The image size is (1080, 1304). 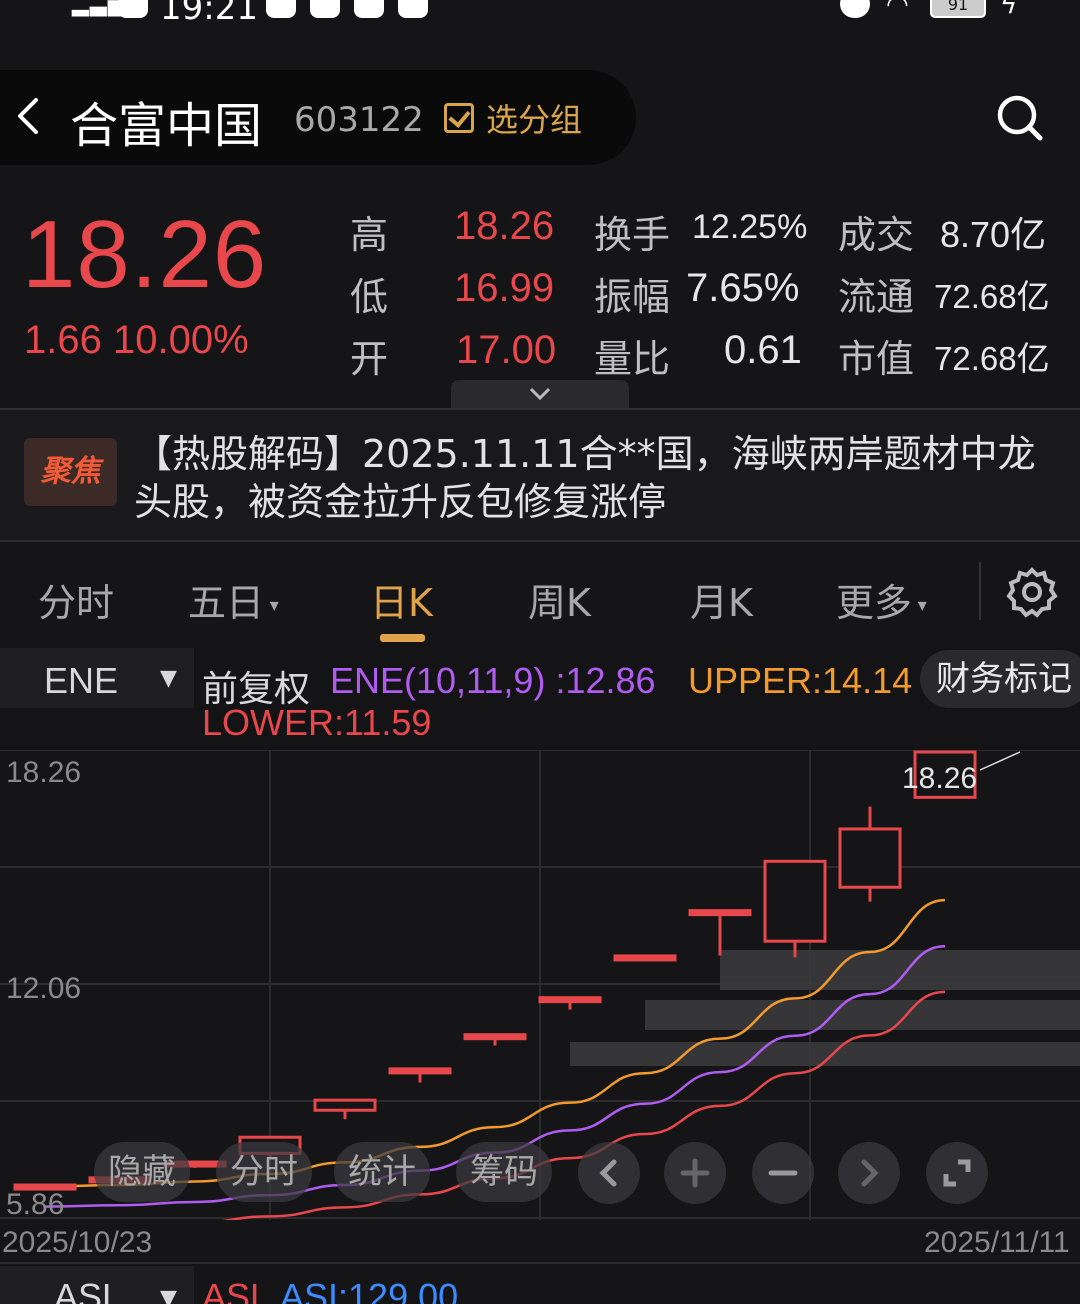 I want to click on finance-mark-button: 财务标记, so click(x=1000, y=679).